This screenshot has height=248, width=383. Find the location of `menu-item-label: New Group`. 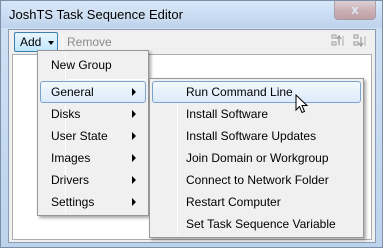

menu-item-label: New Group is located at coordinates (81, 65).